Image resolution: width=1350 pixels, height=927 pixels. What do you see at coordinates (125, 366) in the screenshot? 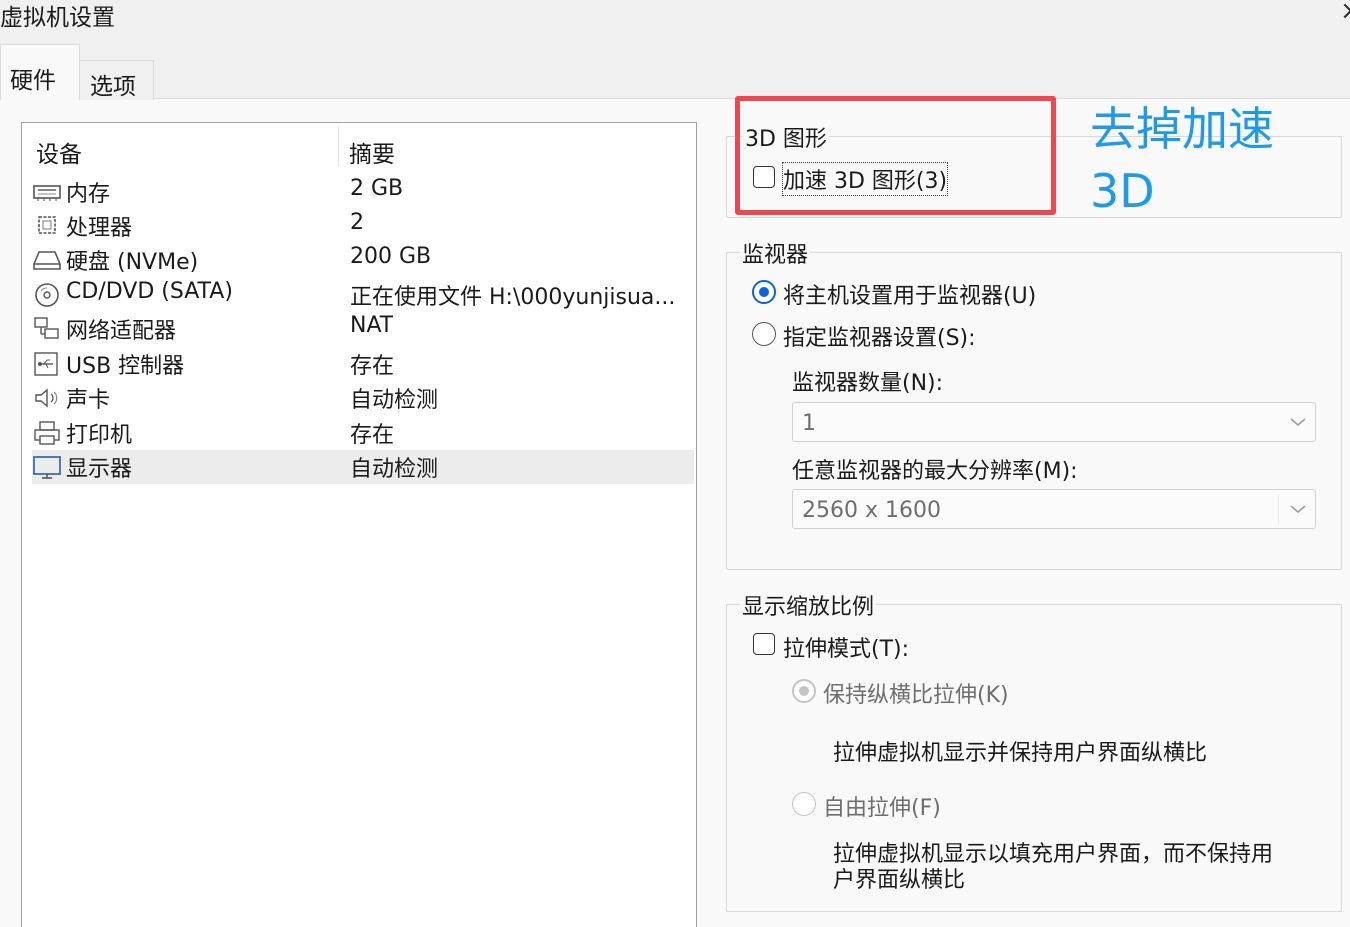
I see `device-name: USB 控制器` at bounding box center [125, 366].